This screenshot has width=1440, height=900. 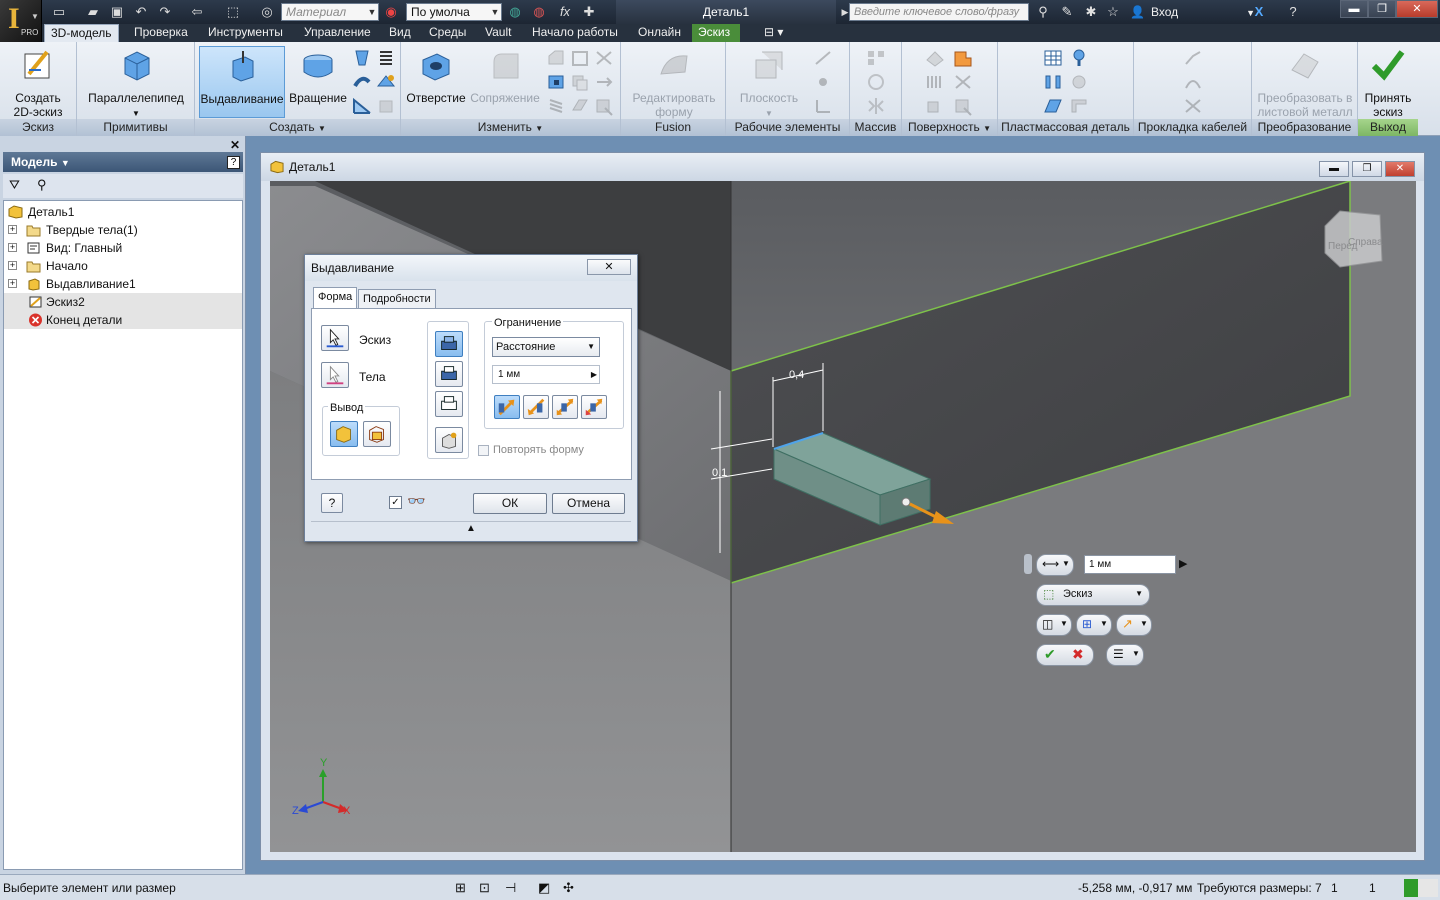 What do you see at coordinates (589, 12) in the screenshot?
I see `plus-icon: ✚` at bounding box center [589, 12].